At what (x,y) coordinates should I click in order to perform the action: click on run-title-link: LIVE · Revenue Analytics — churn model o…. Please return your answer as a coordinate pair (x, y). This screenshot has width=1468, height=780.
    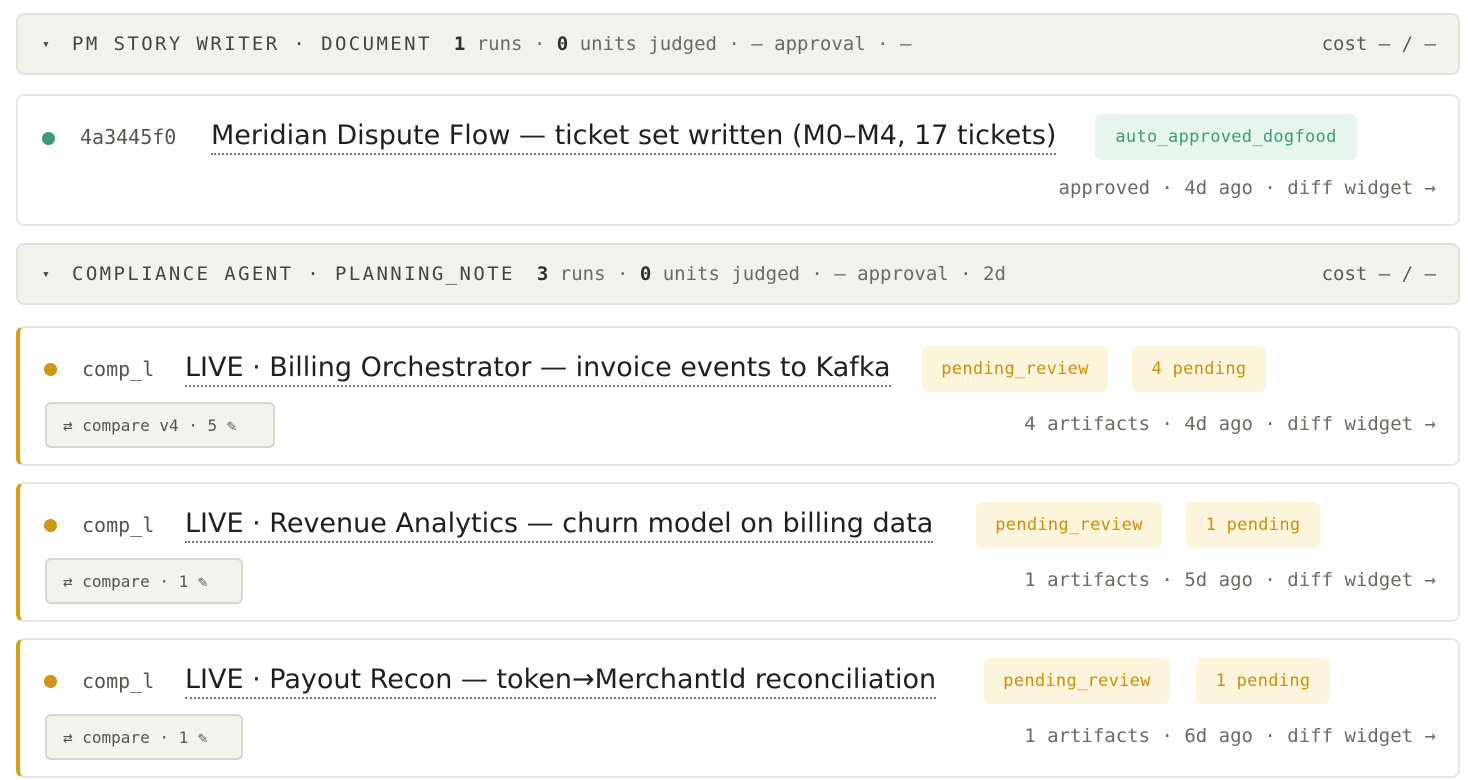
    Looking at the image, I should click on (559, 525).